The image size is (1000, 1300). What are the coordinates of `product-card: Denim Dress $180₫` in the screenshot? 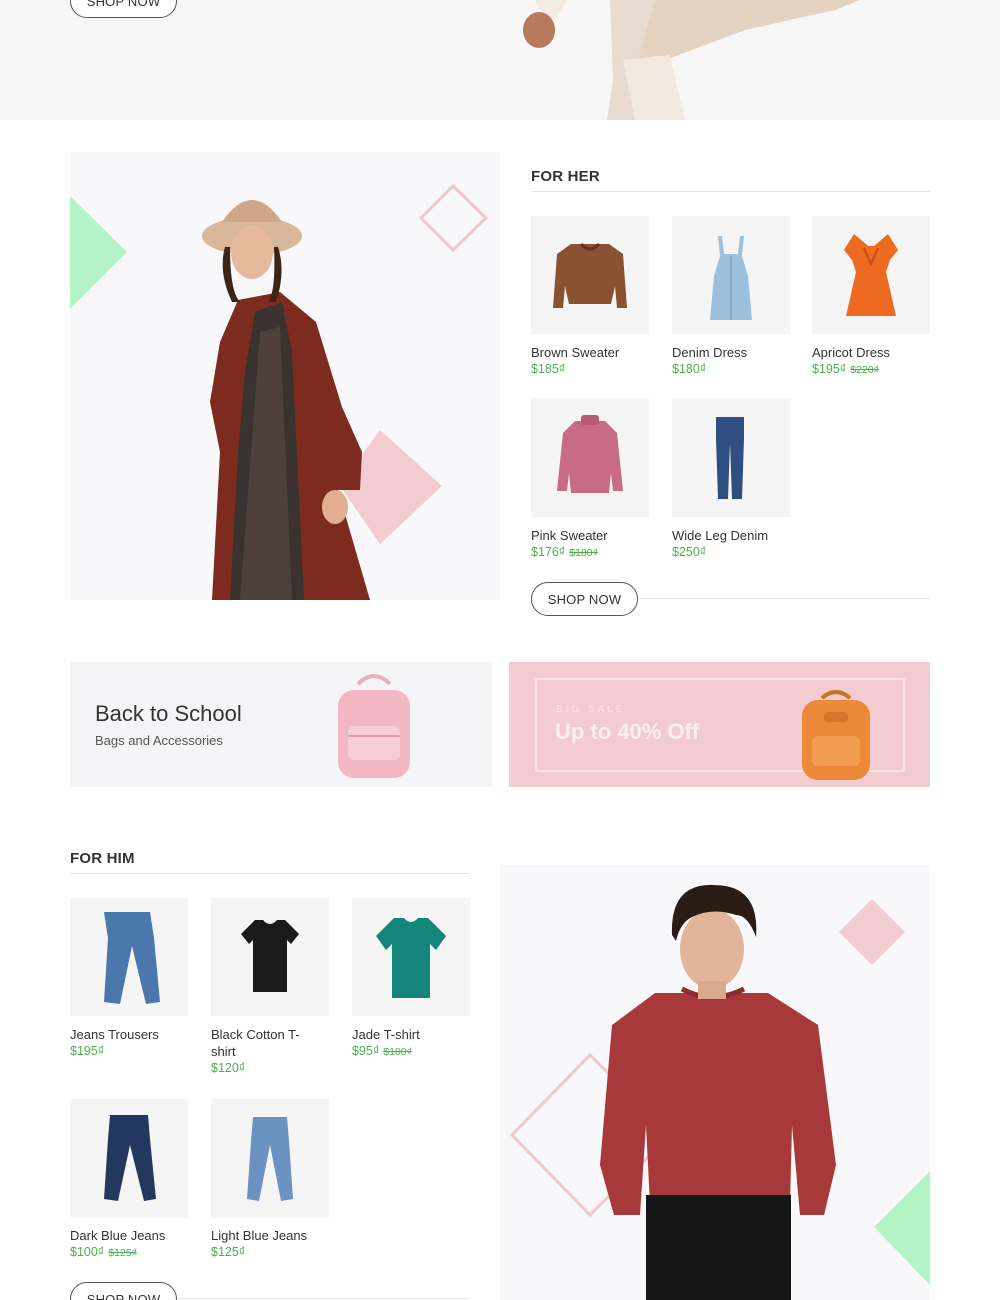 It's located at (732, 296).